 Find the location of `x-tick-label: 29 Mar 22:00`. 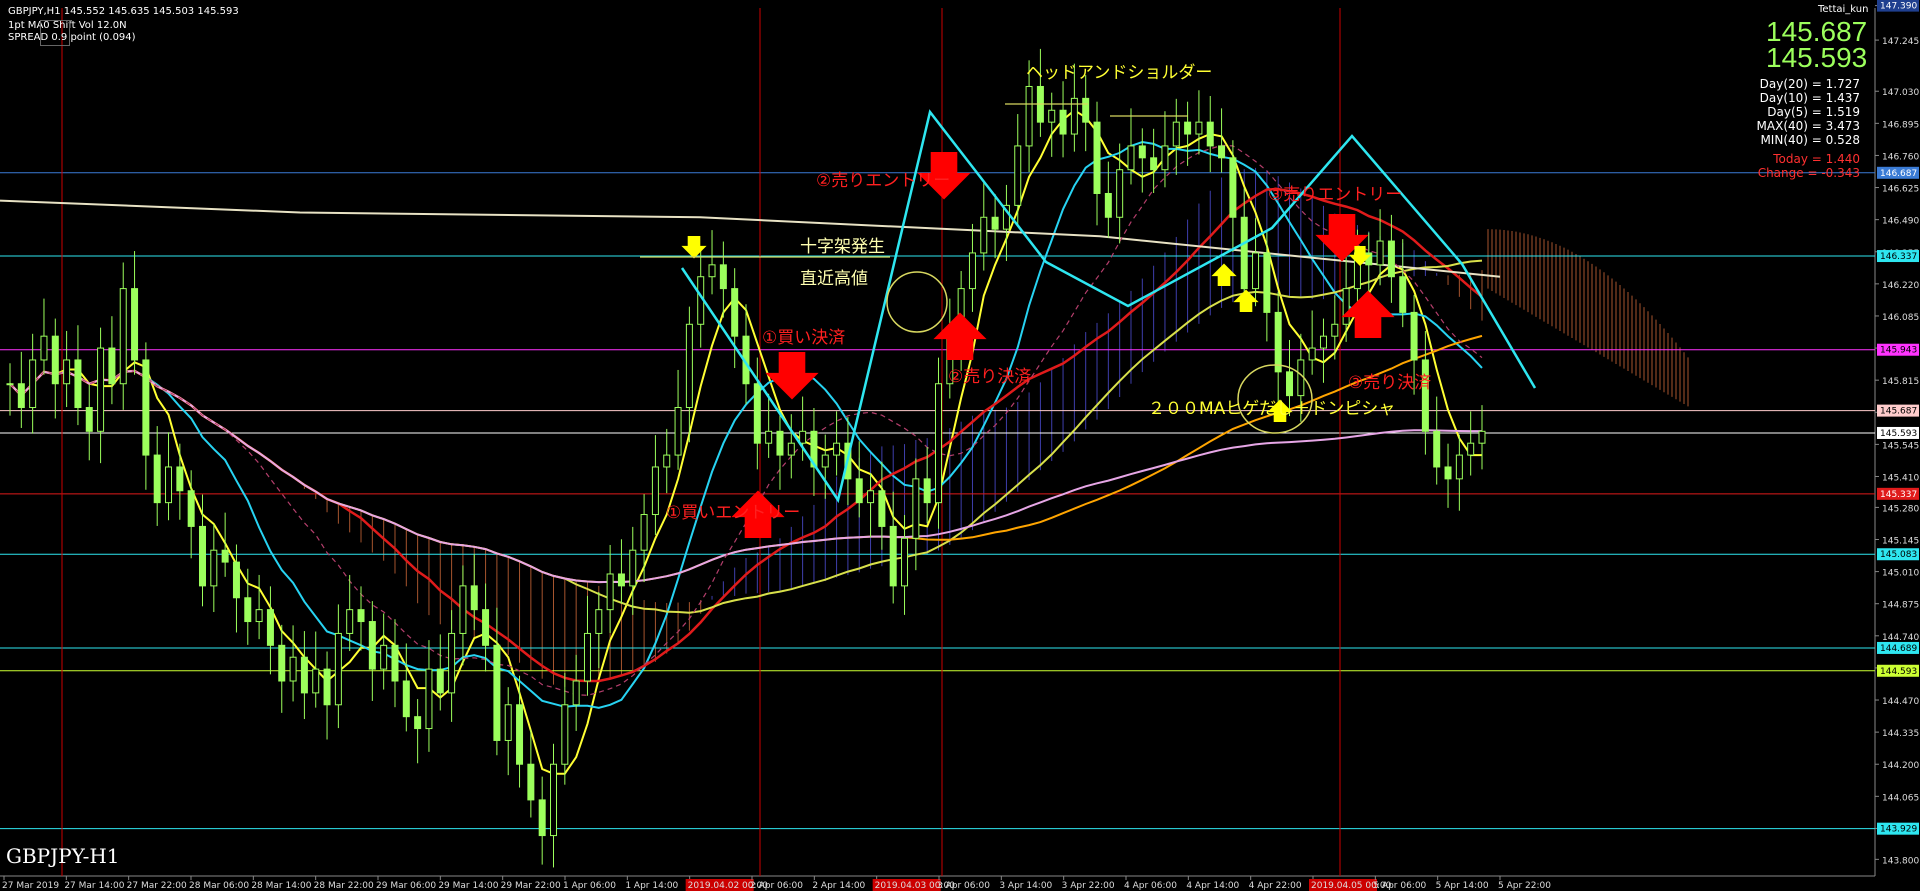

x-tick-label: 29 Mar 22:00 is located at coordinates (531, 886).